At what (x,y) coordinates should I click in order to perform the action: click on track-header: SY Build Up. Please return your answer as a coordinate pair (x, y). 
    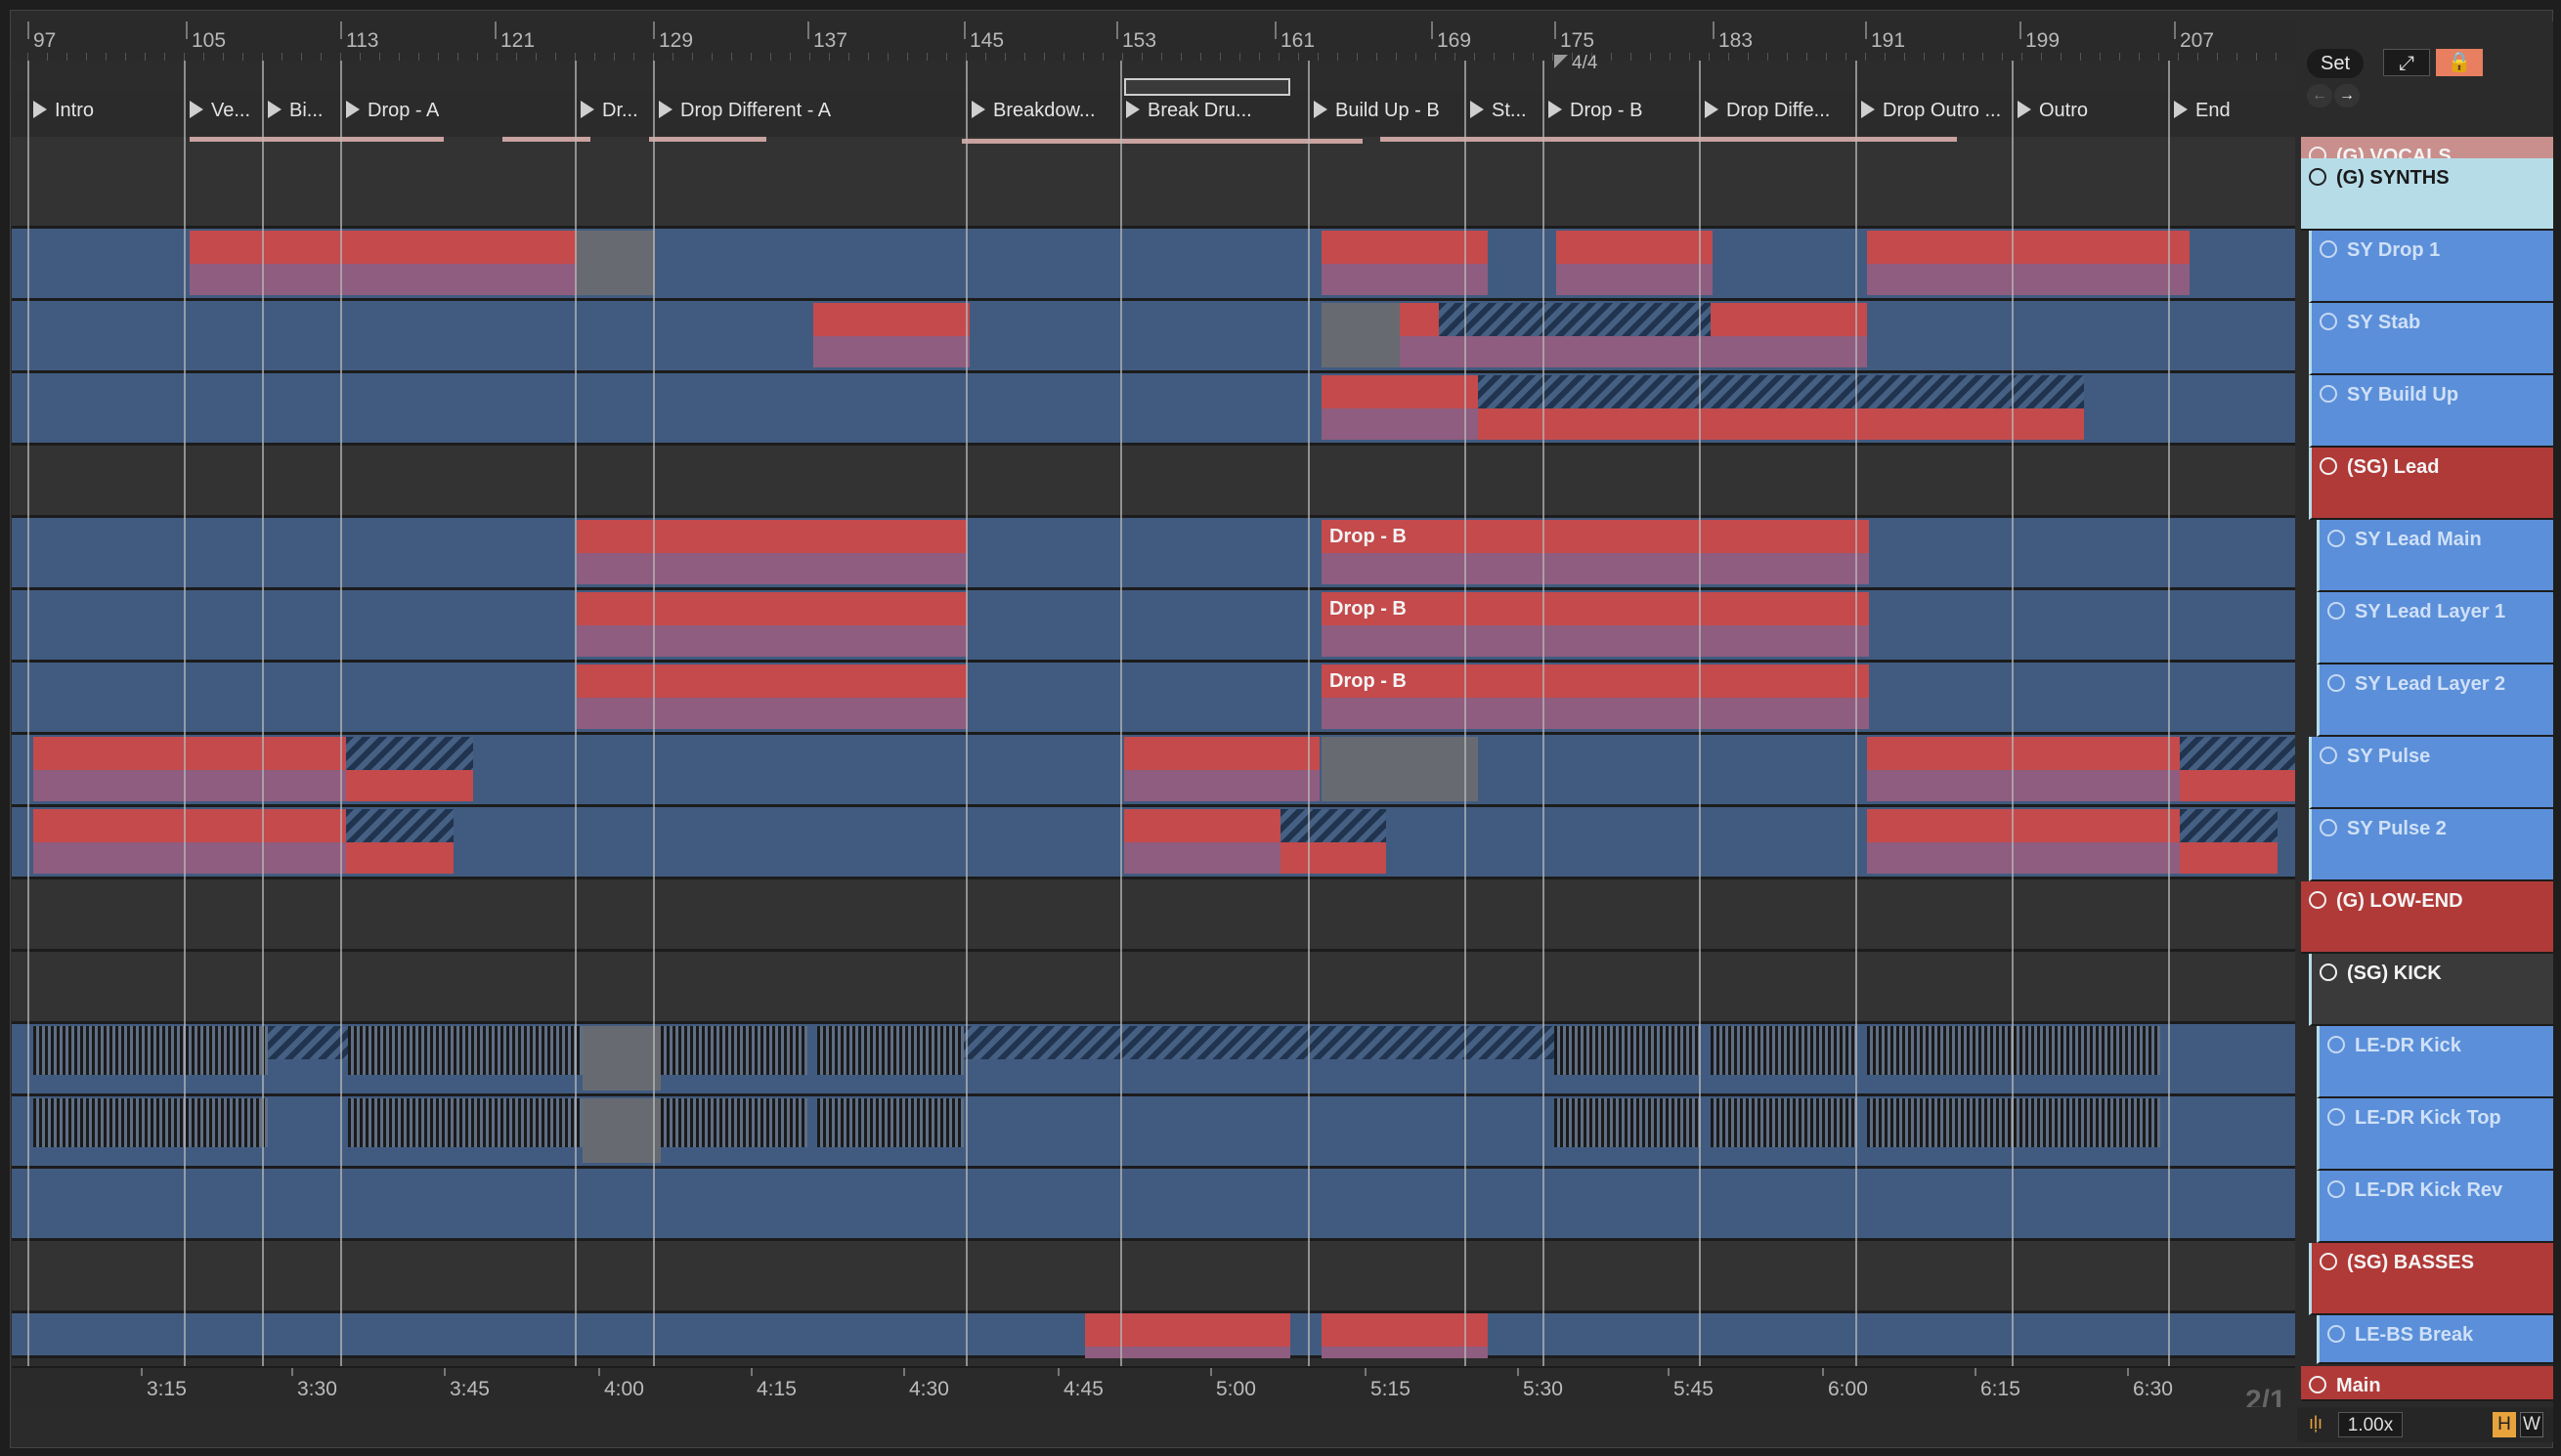
    Looking at the image, I should click on (2431, 411).